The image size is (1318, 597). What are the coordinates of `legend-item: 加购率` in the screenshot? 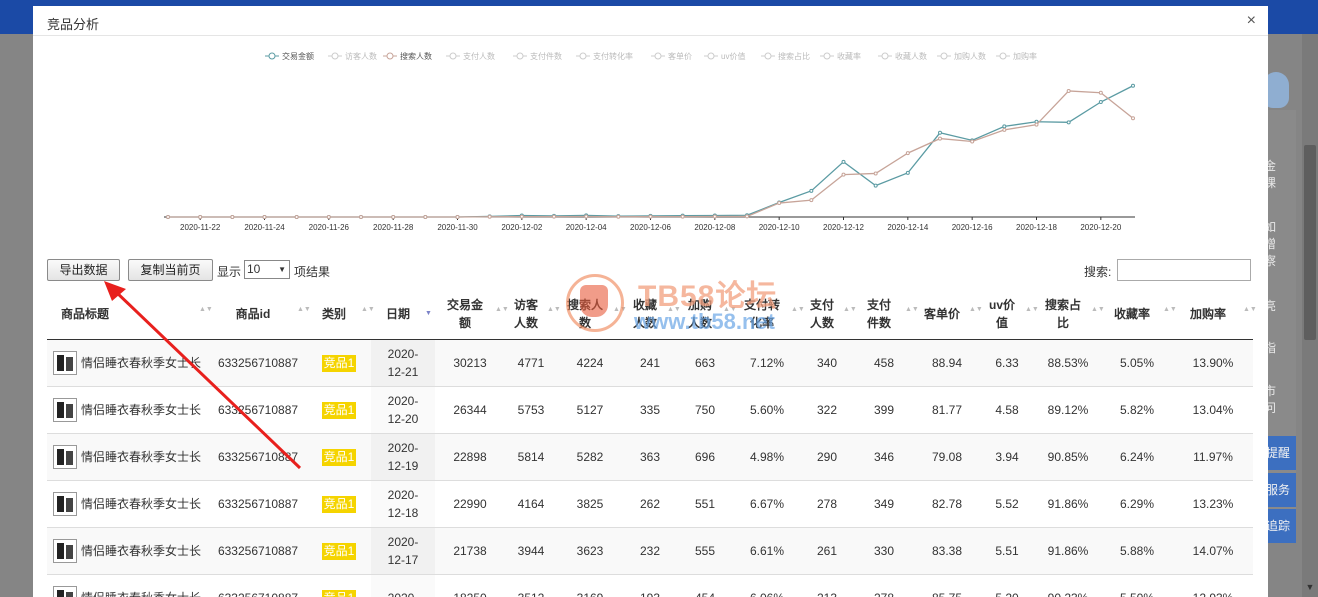 It's located at (1016, 56).